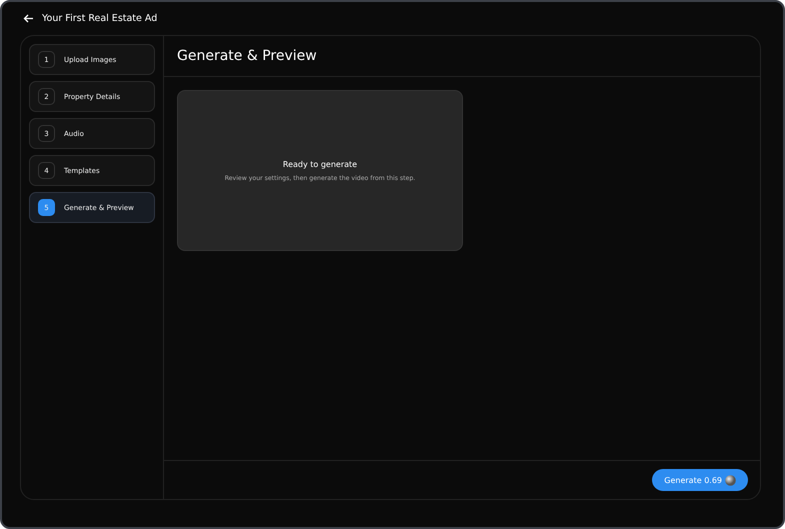  I want to click on back-arrow-icon, so click(28, 18).